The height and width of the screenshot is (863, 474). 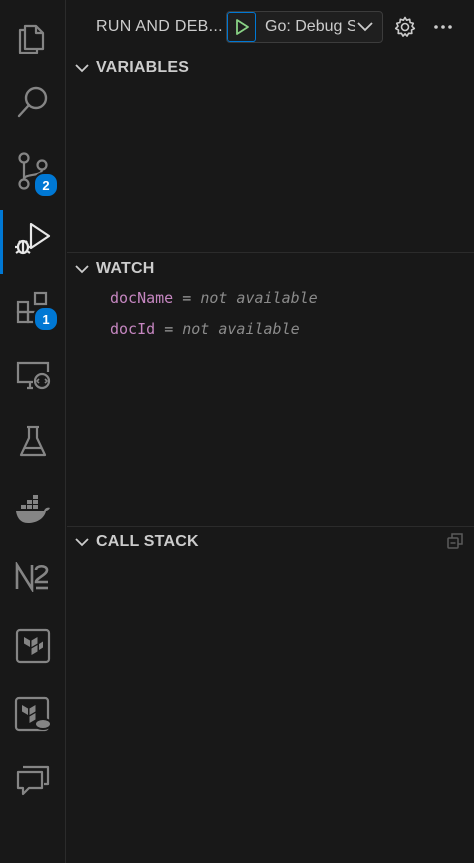 What do you see at coordinates (125, 268) in the screenshot?
I see `watch-section-label: WATCH` at bounding box center [125, 268].